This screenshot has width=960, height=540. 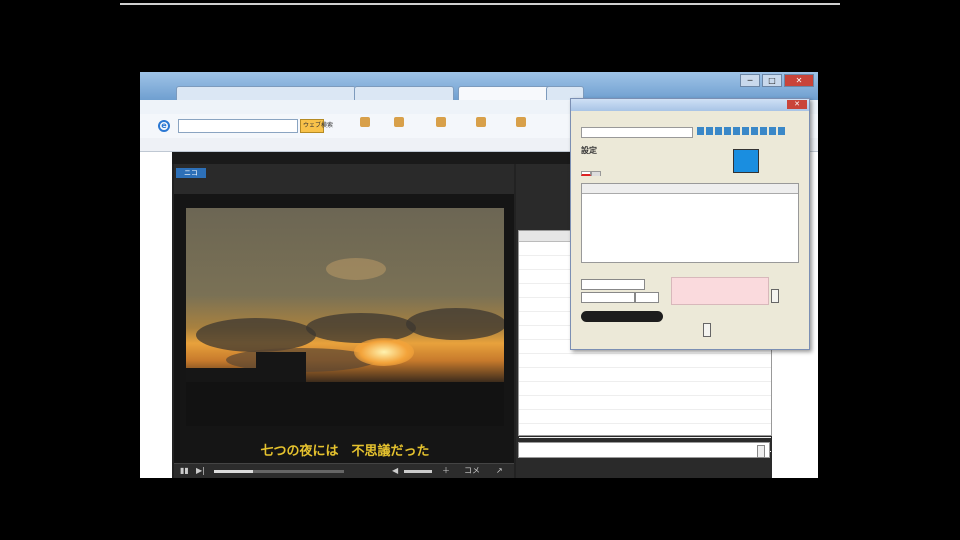 I want to click on comment-input, so click(x=644, y=450).